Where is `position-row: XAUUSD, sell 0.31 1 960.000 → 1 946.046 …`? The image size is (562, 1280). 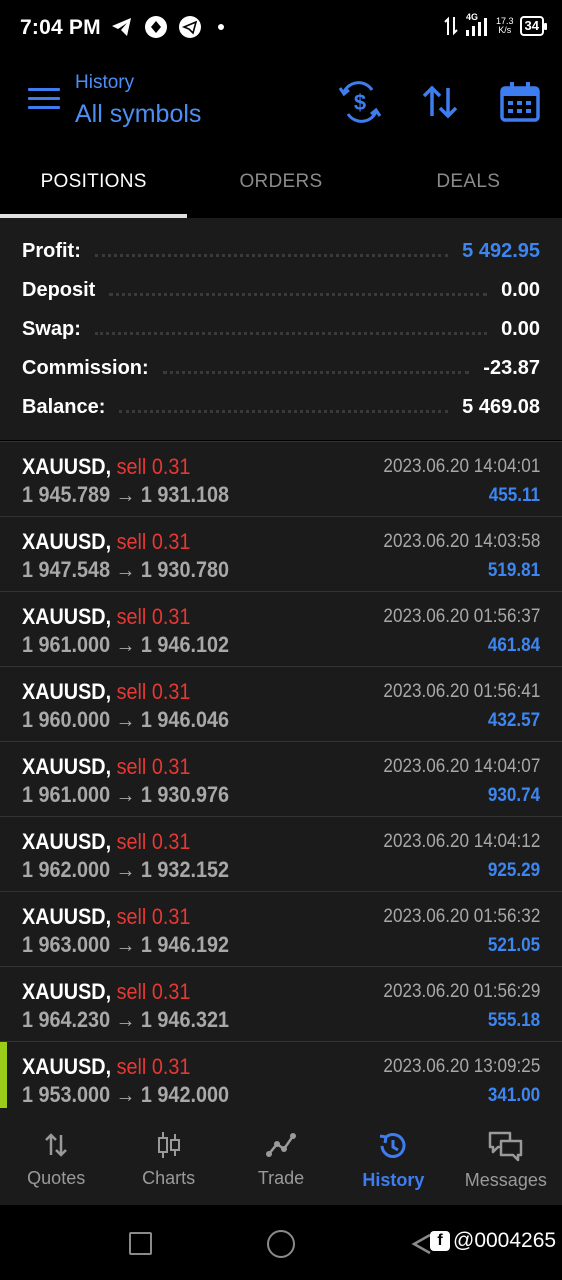
position-row: XAUUSD, sell 0.31 1 960.000 → 1 946.046 … is located at coordinates (281, 703).